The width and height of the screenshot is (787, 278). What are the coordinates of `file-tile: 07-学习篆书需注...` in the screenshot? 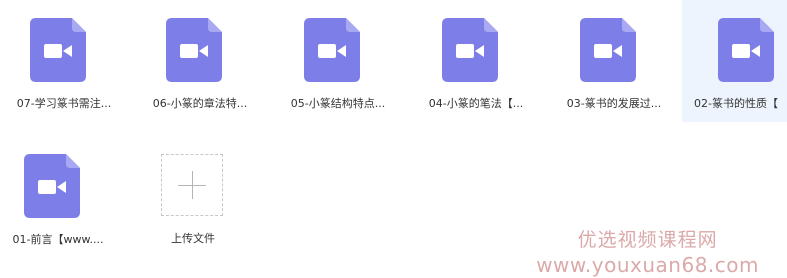 It's located at (64, 61).